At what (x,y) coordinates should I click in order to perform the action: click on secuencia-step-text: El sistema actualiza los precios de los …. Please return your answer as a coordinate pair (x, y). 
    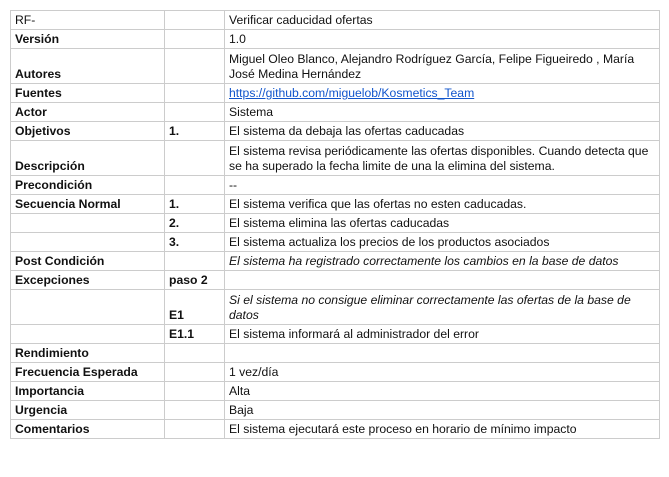
    Looking at the image, I should click on (442, 242).